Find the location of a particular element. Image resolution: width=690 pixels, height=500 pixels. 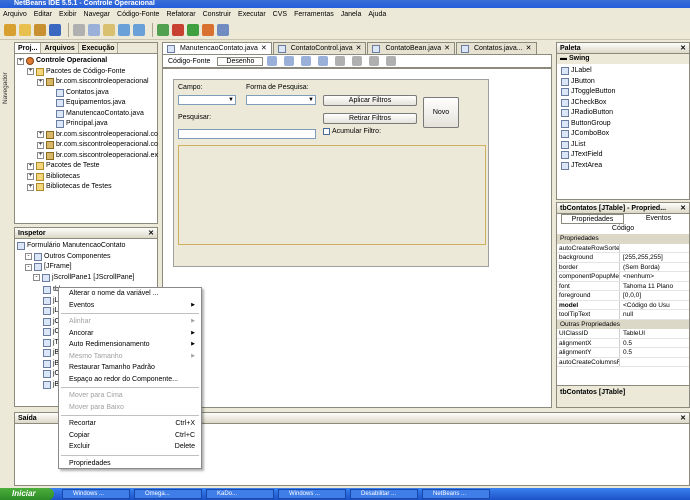

inspector-item: - jScrollPane1 [JScrollPane] is located at coordinates (86, 278).